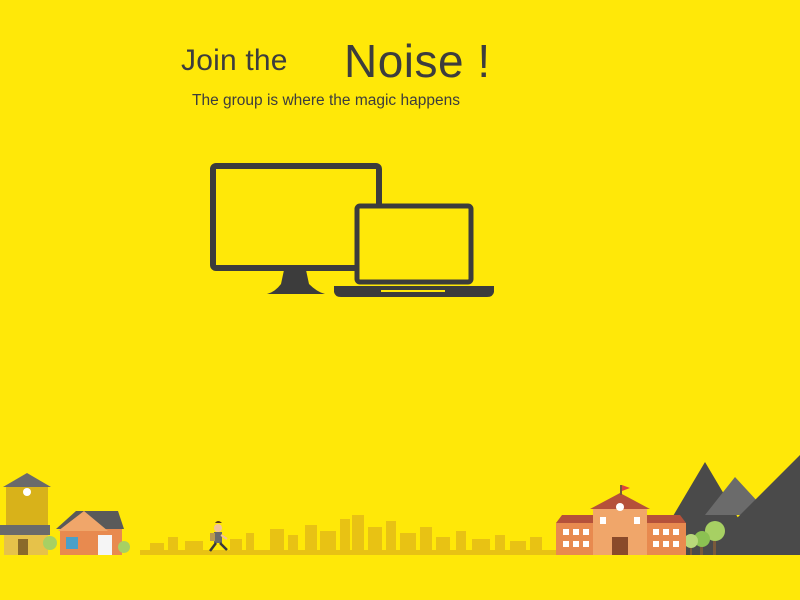 Image resolution: width=800 pixels, height=600 pixels. Describe the element at coordinates (296, 228) in the screenshot. I see `desktop-monitor-icon` at that location.